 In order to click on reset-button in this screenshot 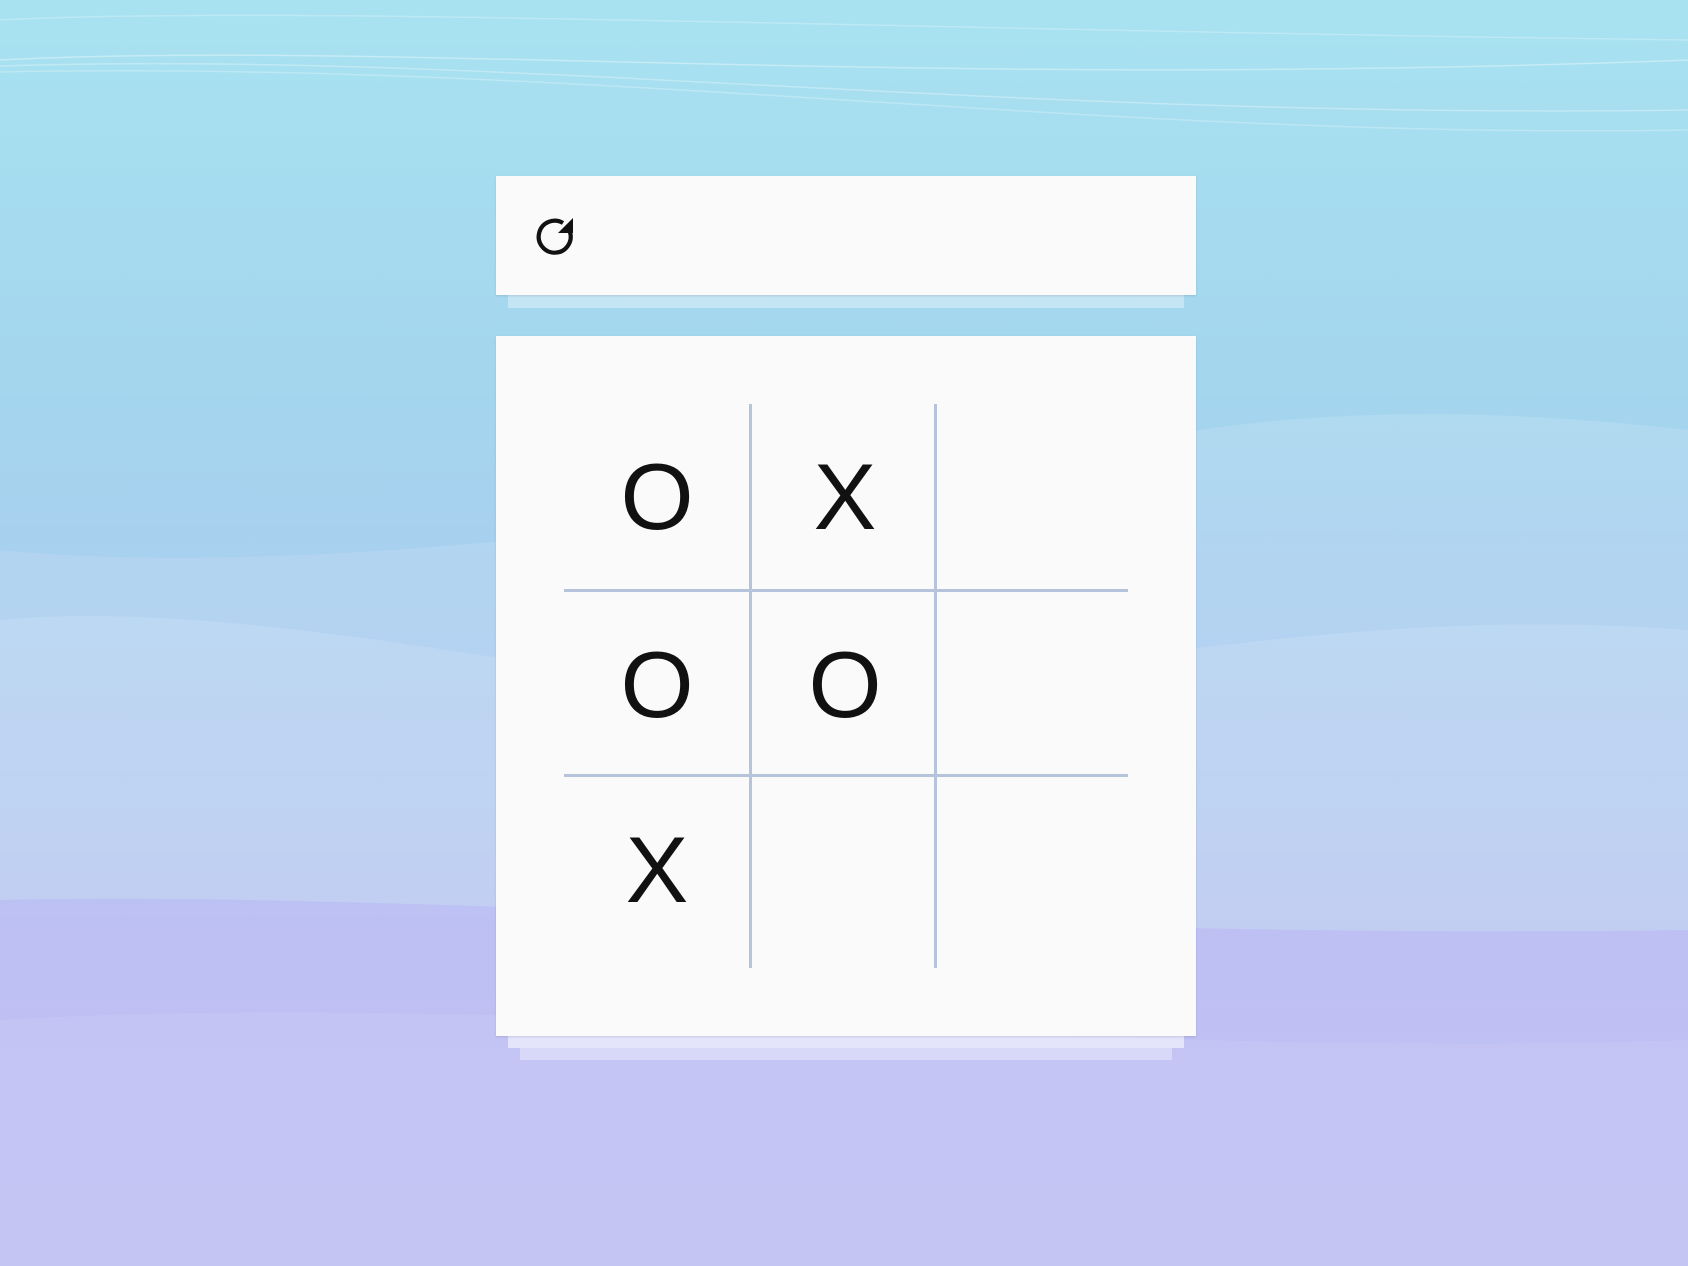, I will do `click(556, 236)`.